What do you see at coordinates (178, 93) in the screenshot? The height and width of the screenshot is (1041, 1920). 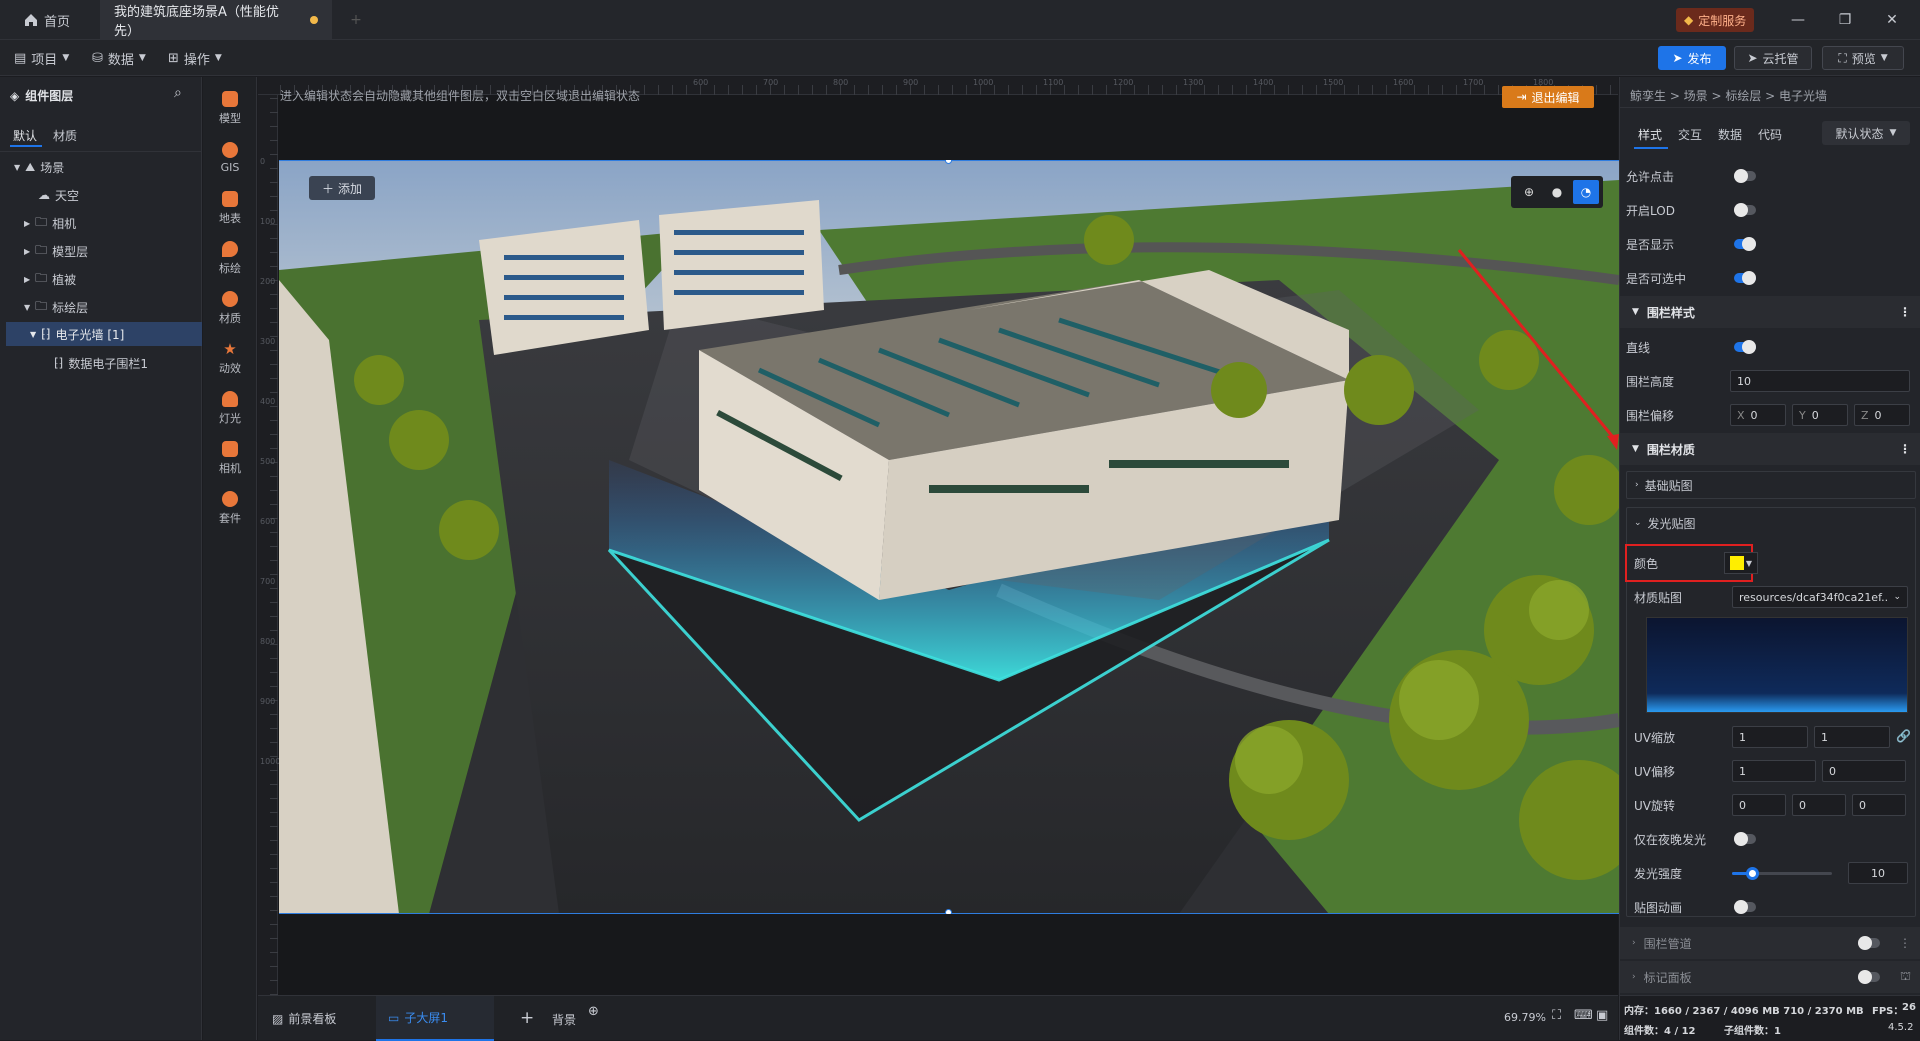 I see `search-icon: ⌕` at bounding box center [178, 93].